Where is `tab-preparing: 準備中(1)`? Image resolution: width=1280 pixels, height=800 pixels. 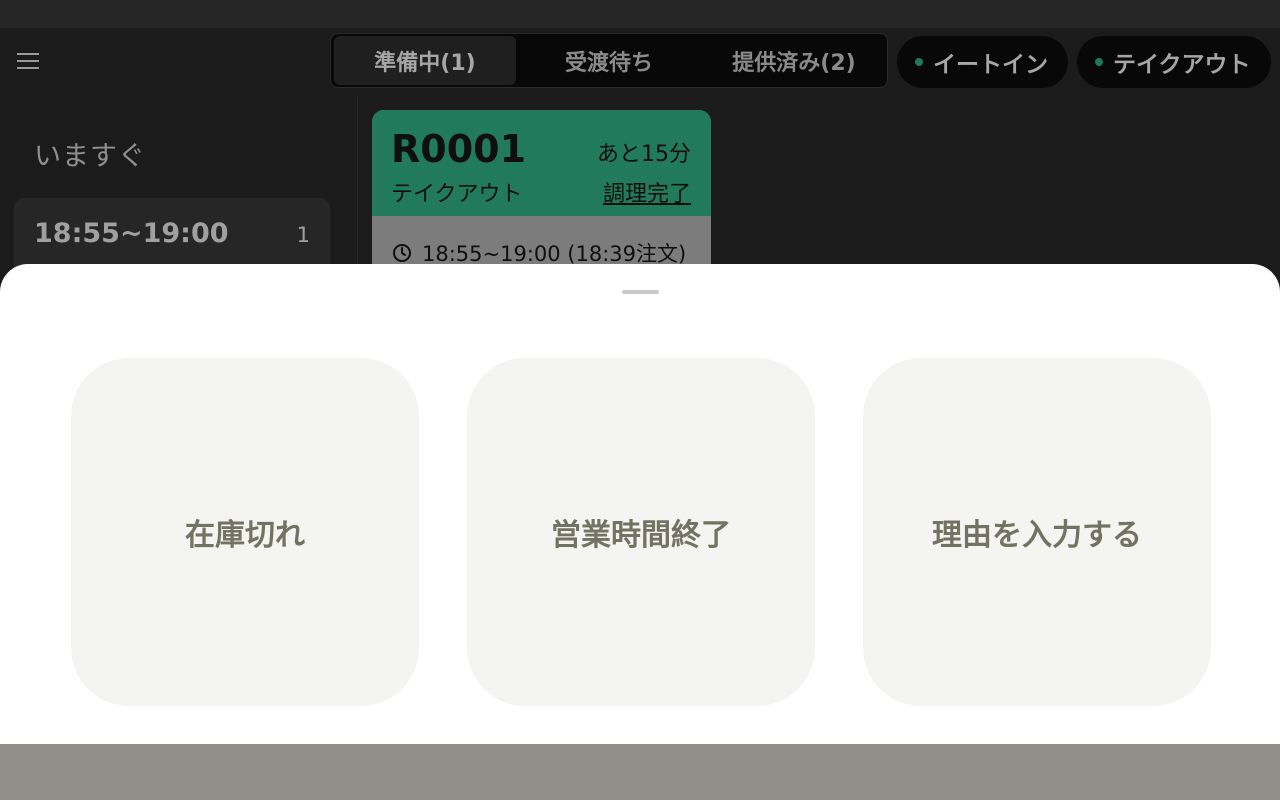
tab-preparing: 準備中(1) is located at coordinates (425, 60).